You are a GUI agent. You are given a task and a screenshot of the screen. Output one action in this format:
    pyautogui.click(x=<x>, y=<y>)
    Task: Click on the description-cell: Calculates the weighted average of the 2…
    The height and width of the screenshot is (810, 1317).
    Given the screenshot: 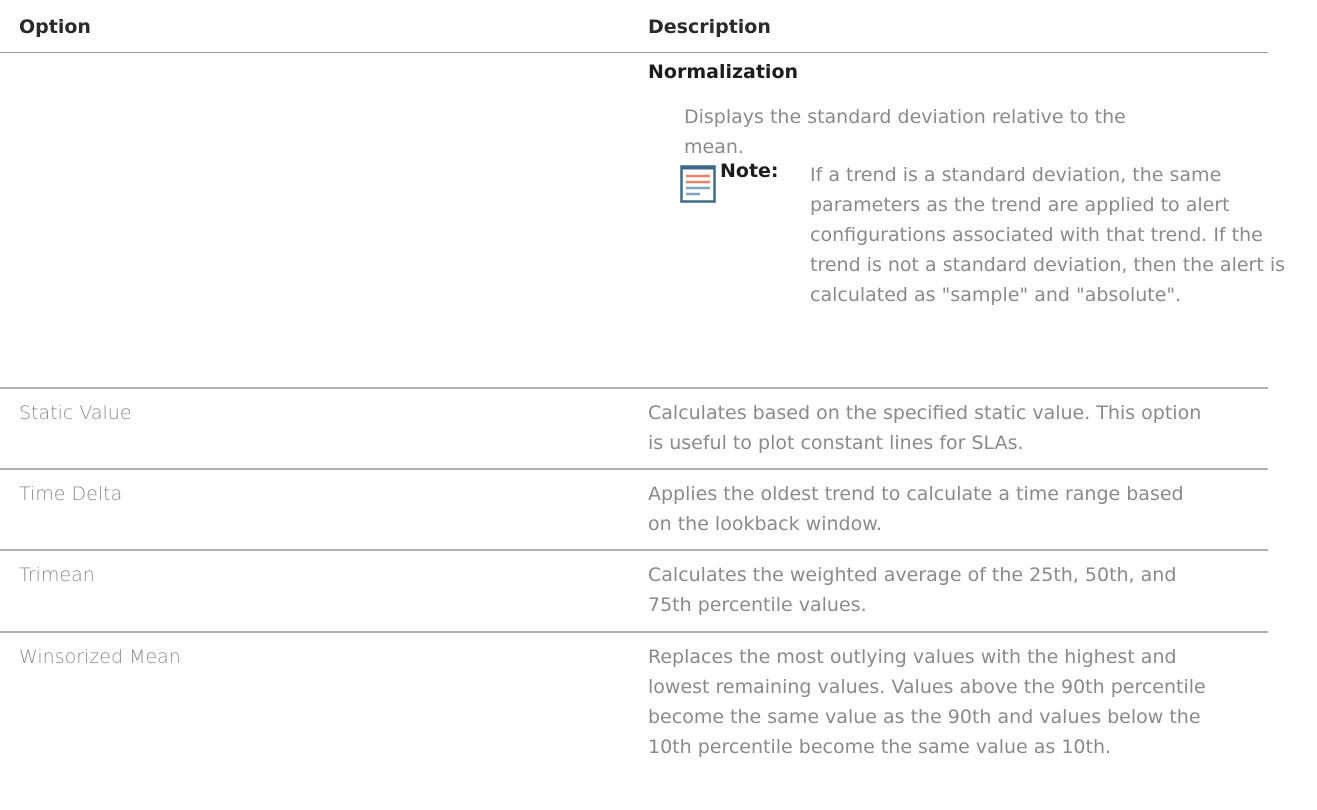 What is the action you would take?
    pyautogui.click(x=912, y=590)
    